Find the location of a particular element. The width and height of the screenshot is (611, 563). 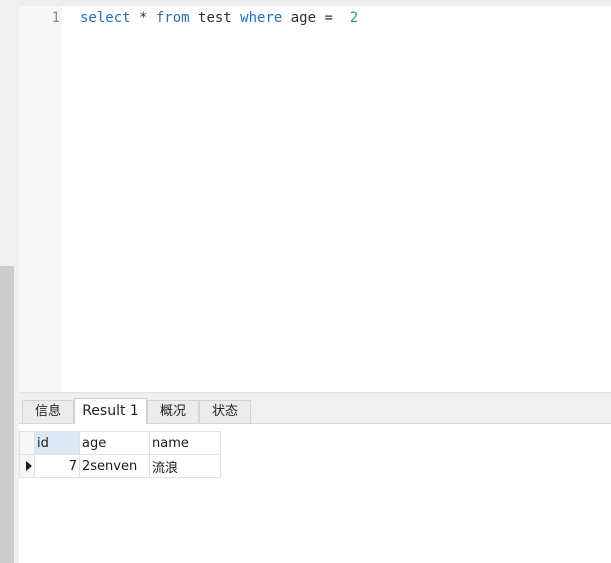

token-table: test is located at coordinates (215, 18).